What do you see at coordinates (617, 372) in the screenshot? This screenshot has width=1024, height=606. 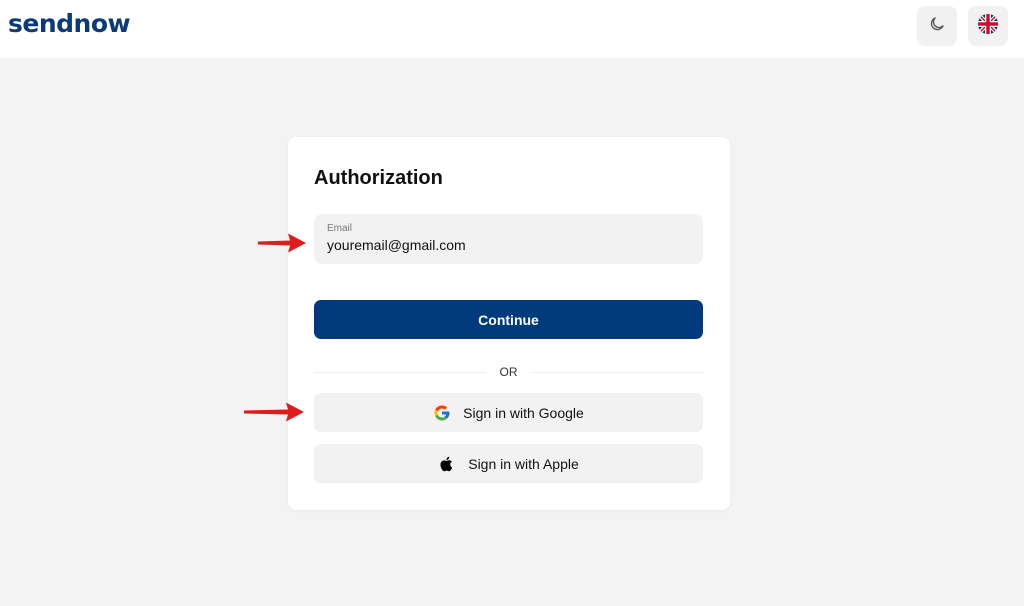 I see `divider-line` at bounding box center [617, 372].